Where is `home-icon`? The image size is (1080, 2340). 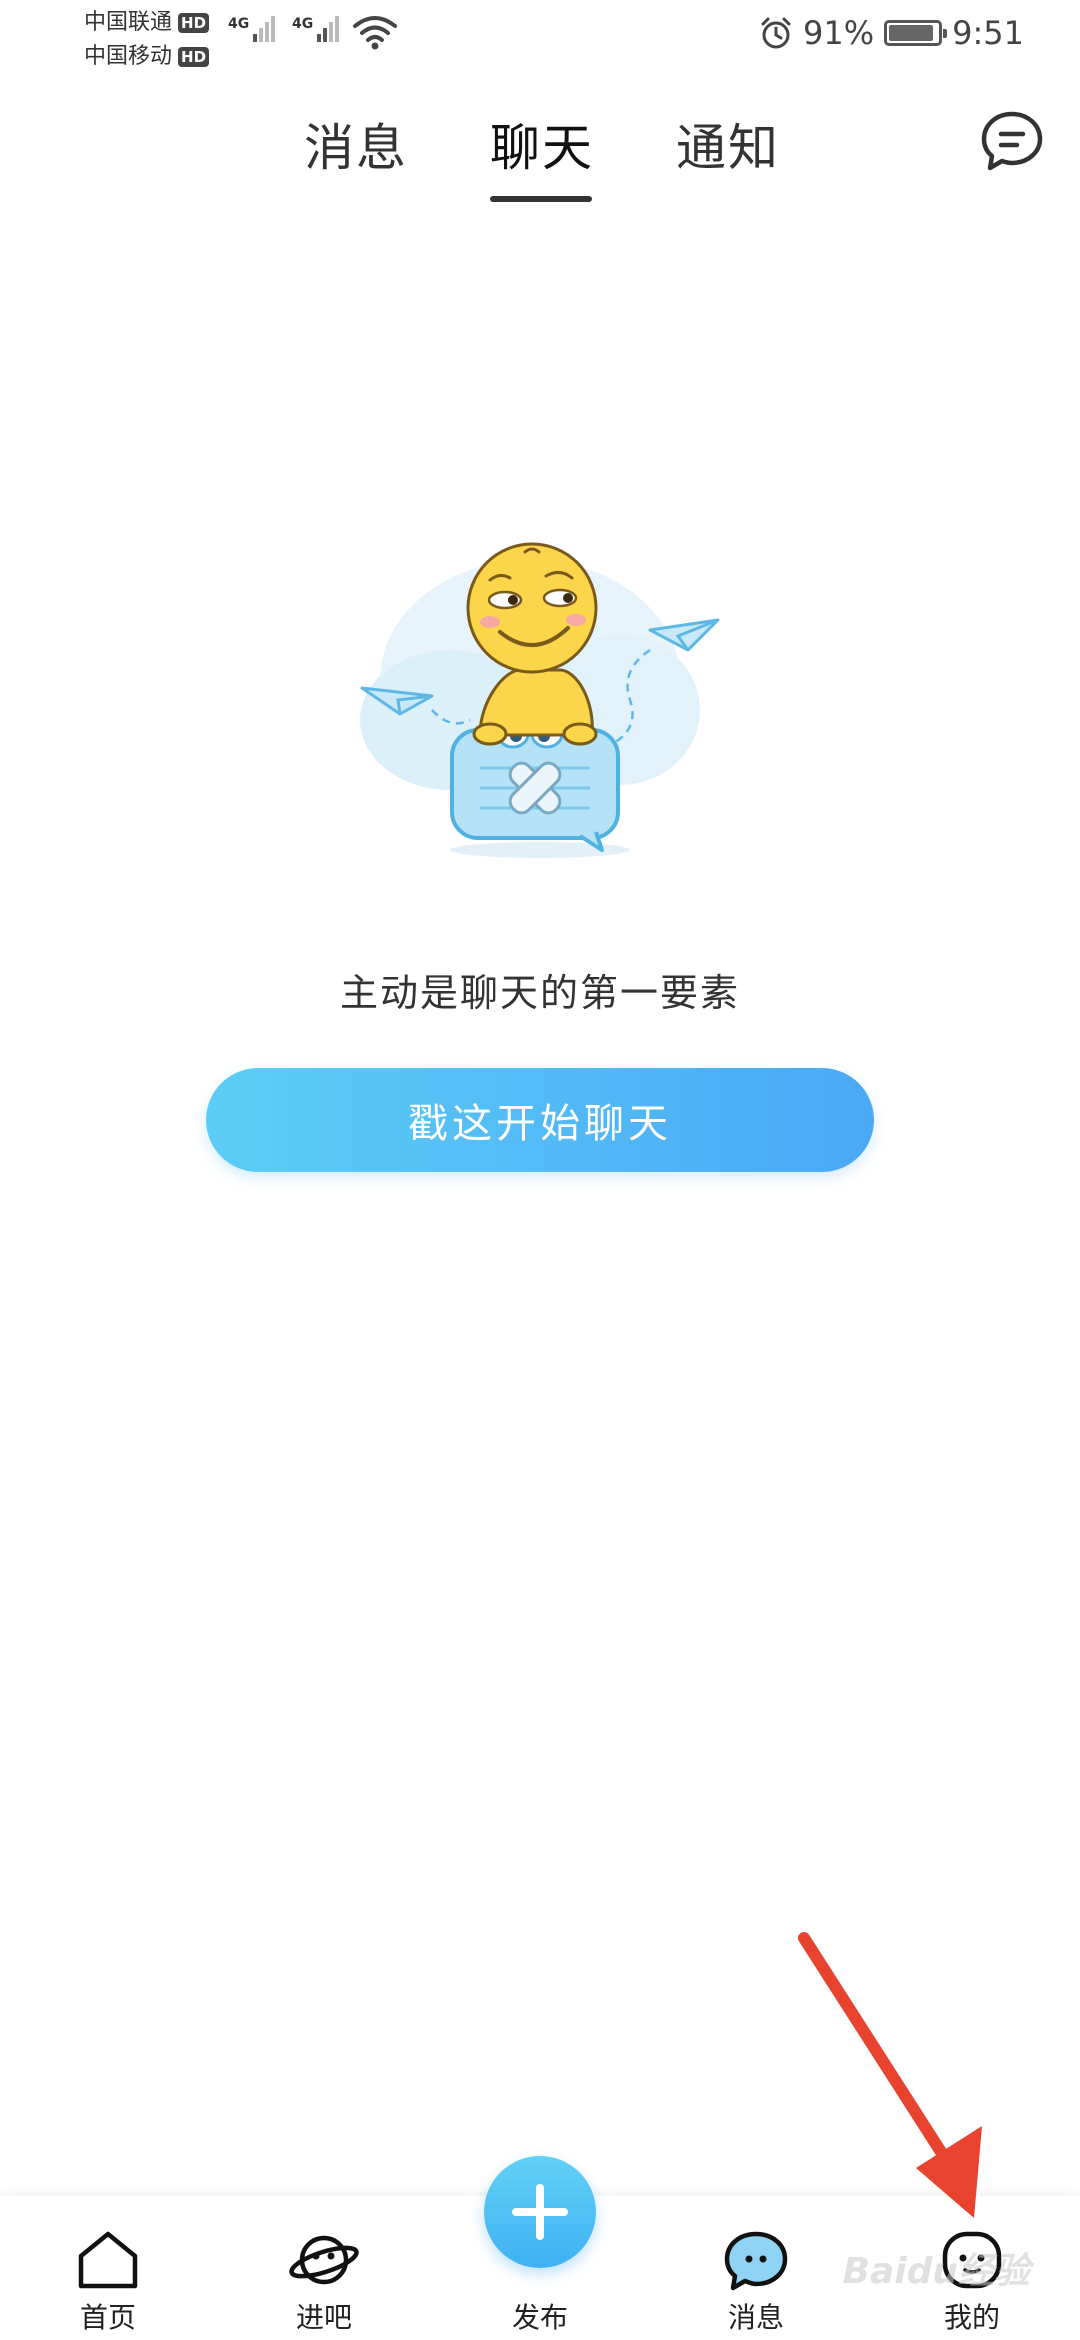 home-icon is located at coordinates (108, 2260).